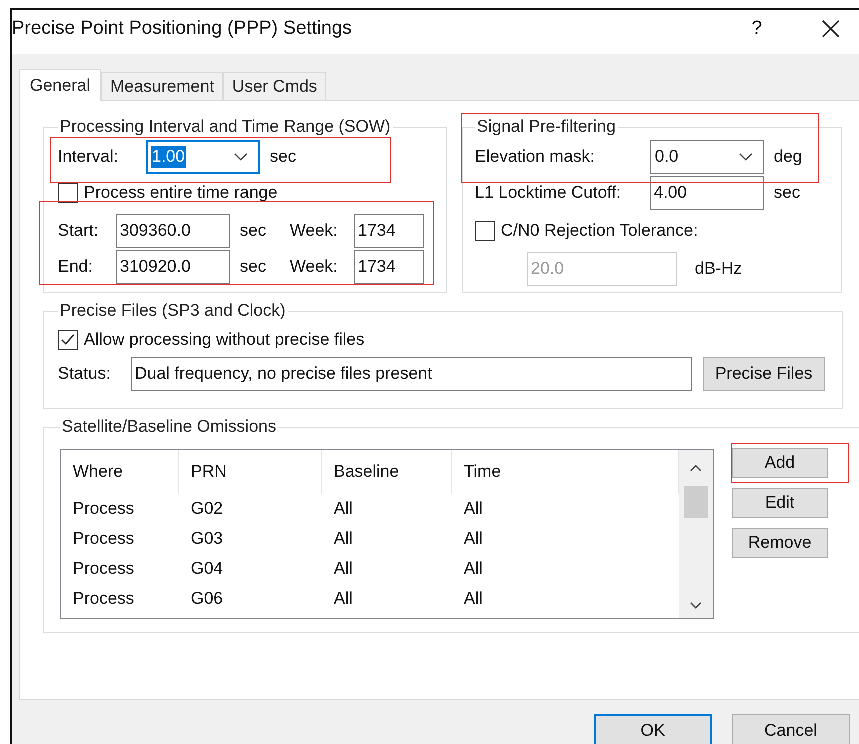 The image size is (859, 744). I want to click on help-button: ?, so click(757, 29).